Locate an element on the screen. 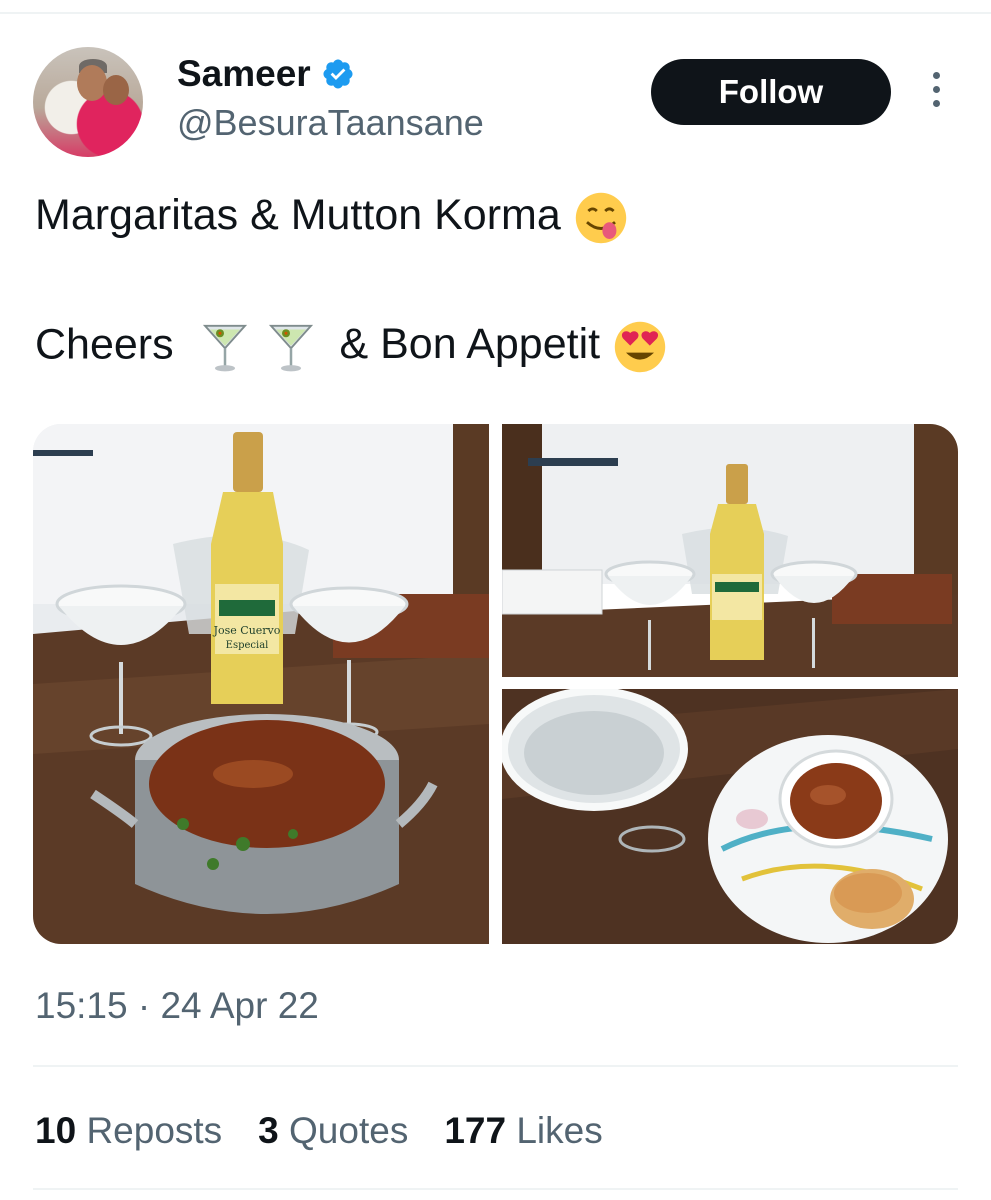 The image size is (991, 1200). author-name: Sameer is located at coordinates (244, 74).